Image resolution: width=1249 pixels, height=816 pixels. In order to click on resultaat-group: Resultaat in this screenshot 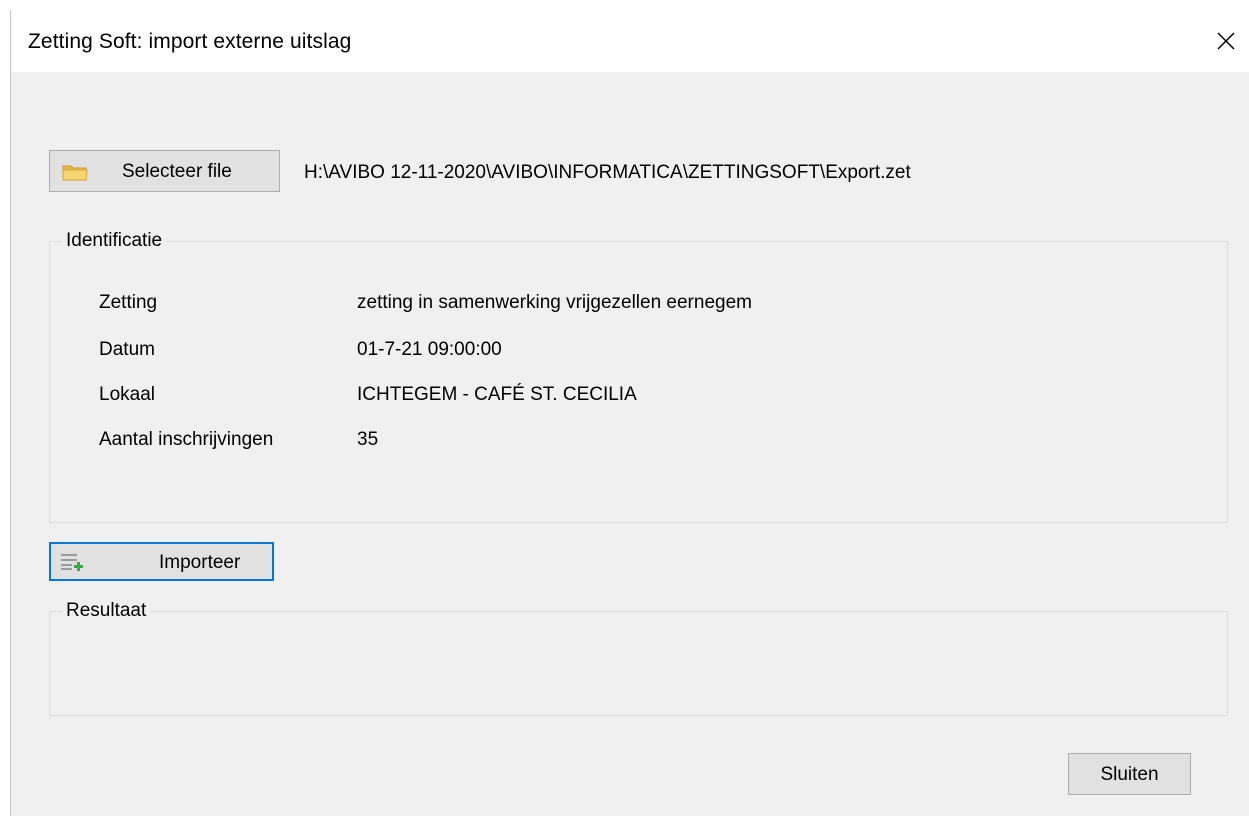, I will do `click(638, 658)`.